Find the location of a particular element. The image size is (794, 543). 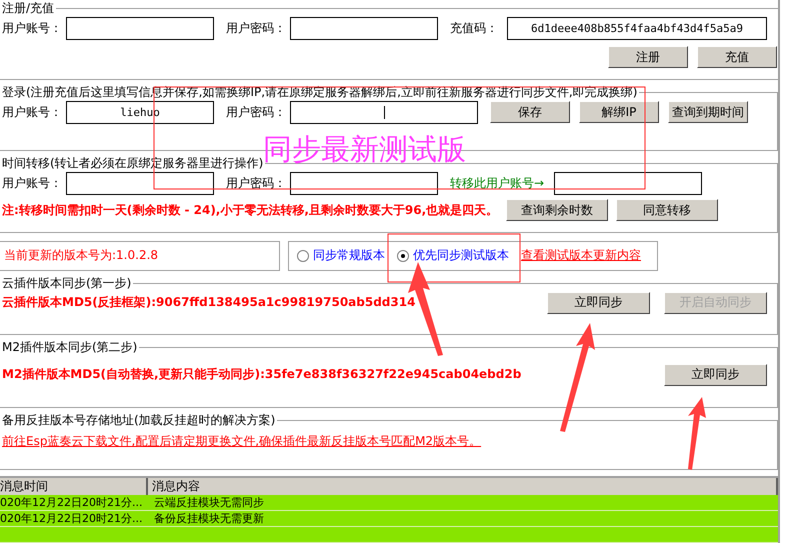

annotation-text: 同步最新测试版 is located at coordinates (364, 149).